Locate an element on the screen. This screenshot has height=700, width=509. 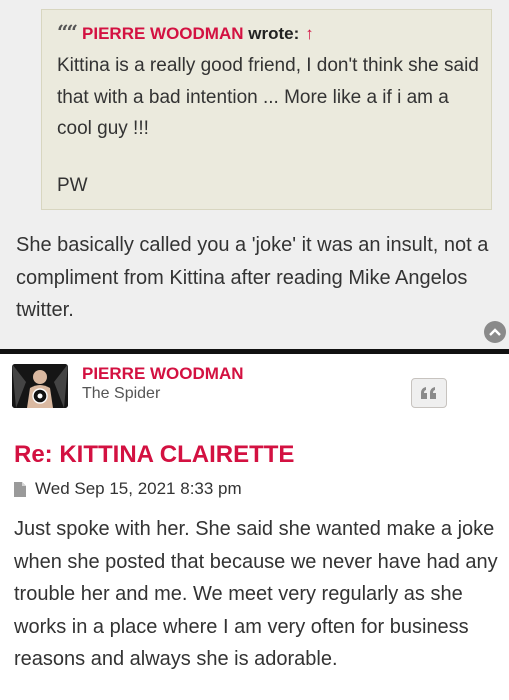
post-title: Re: KITTINA CLAIRETTE is located at coordinates (154, 455).